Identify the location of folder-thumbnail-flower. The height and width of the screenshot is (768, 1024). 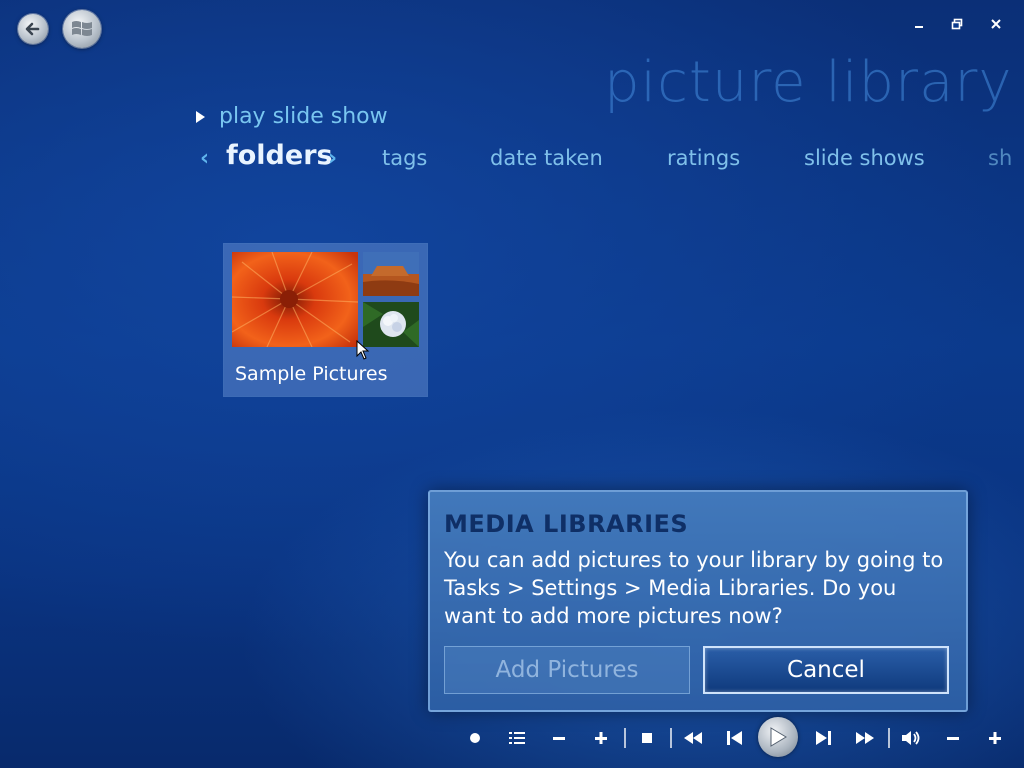
(295, 299).